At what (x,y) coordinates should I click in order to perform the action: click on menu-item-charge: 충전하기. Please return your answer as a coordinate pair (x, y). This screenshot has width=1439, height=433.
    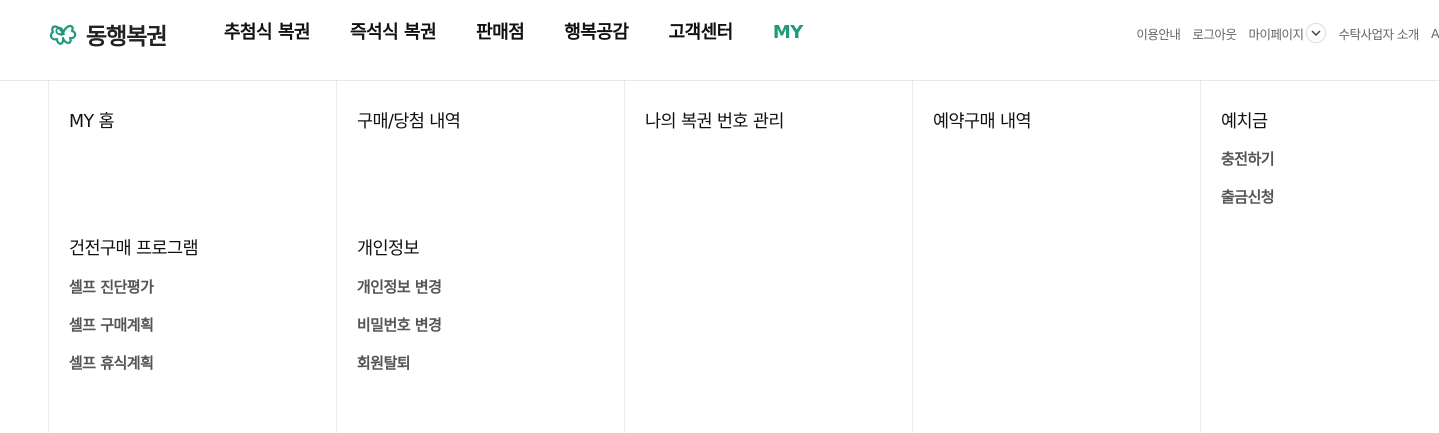
    Looking at the image, I should click on (1248, 158).